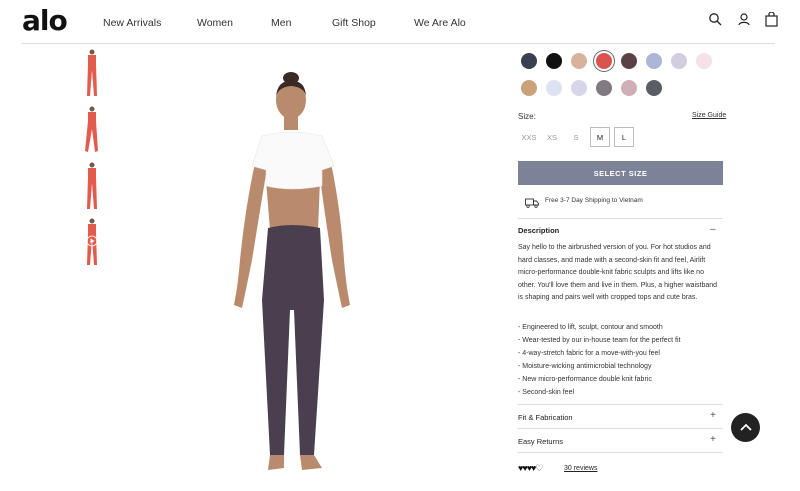 The height and width of the screenshot is (491, 800). Describe the element at coordinates (745, 20) in the screenshot. I see `account-icon` at that location.